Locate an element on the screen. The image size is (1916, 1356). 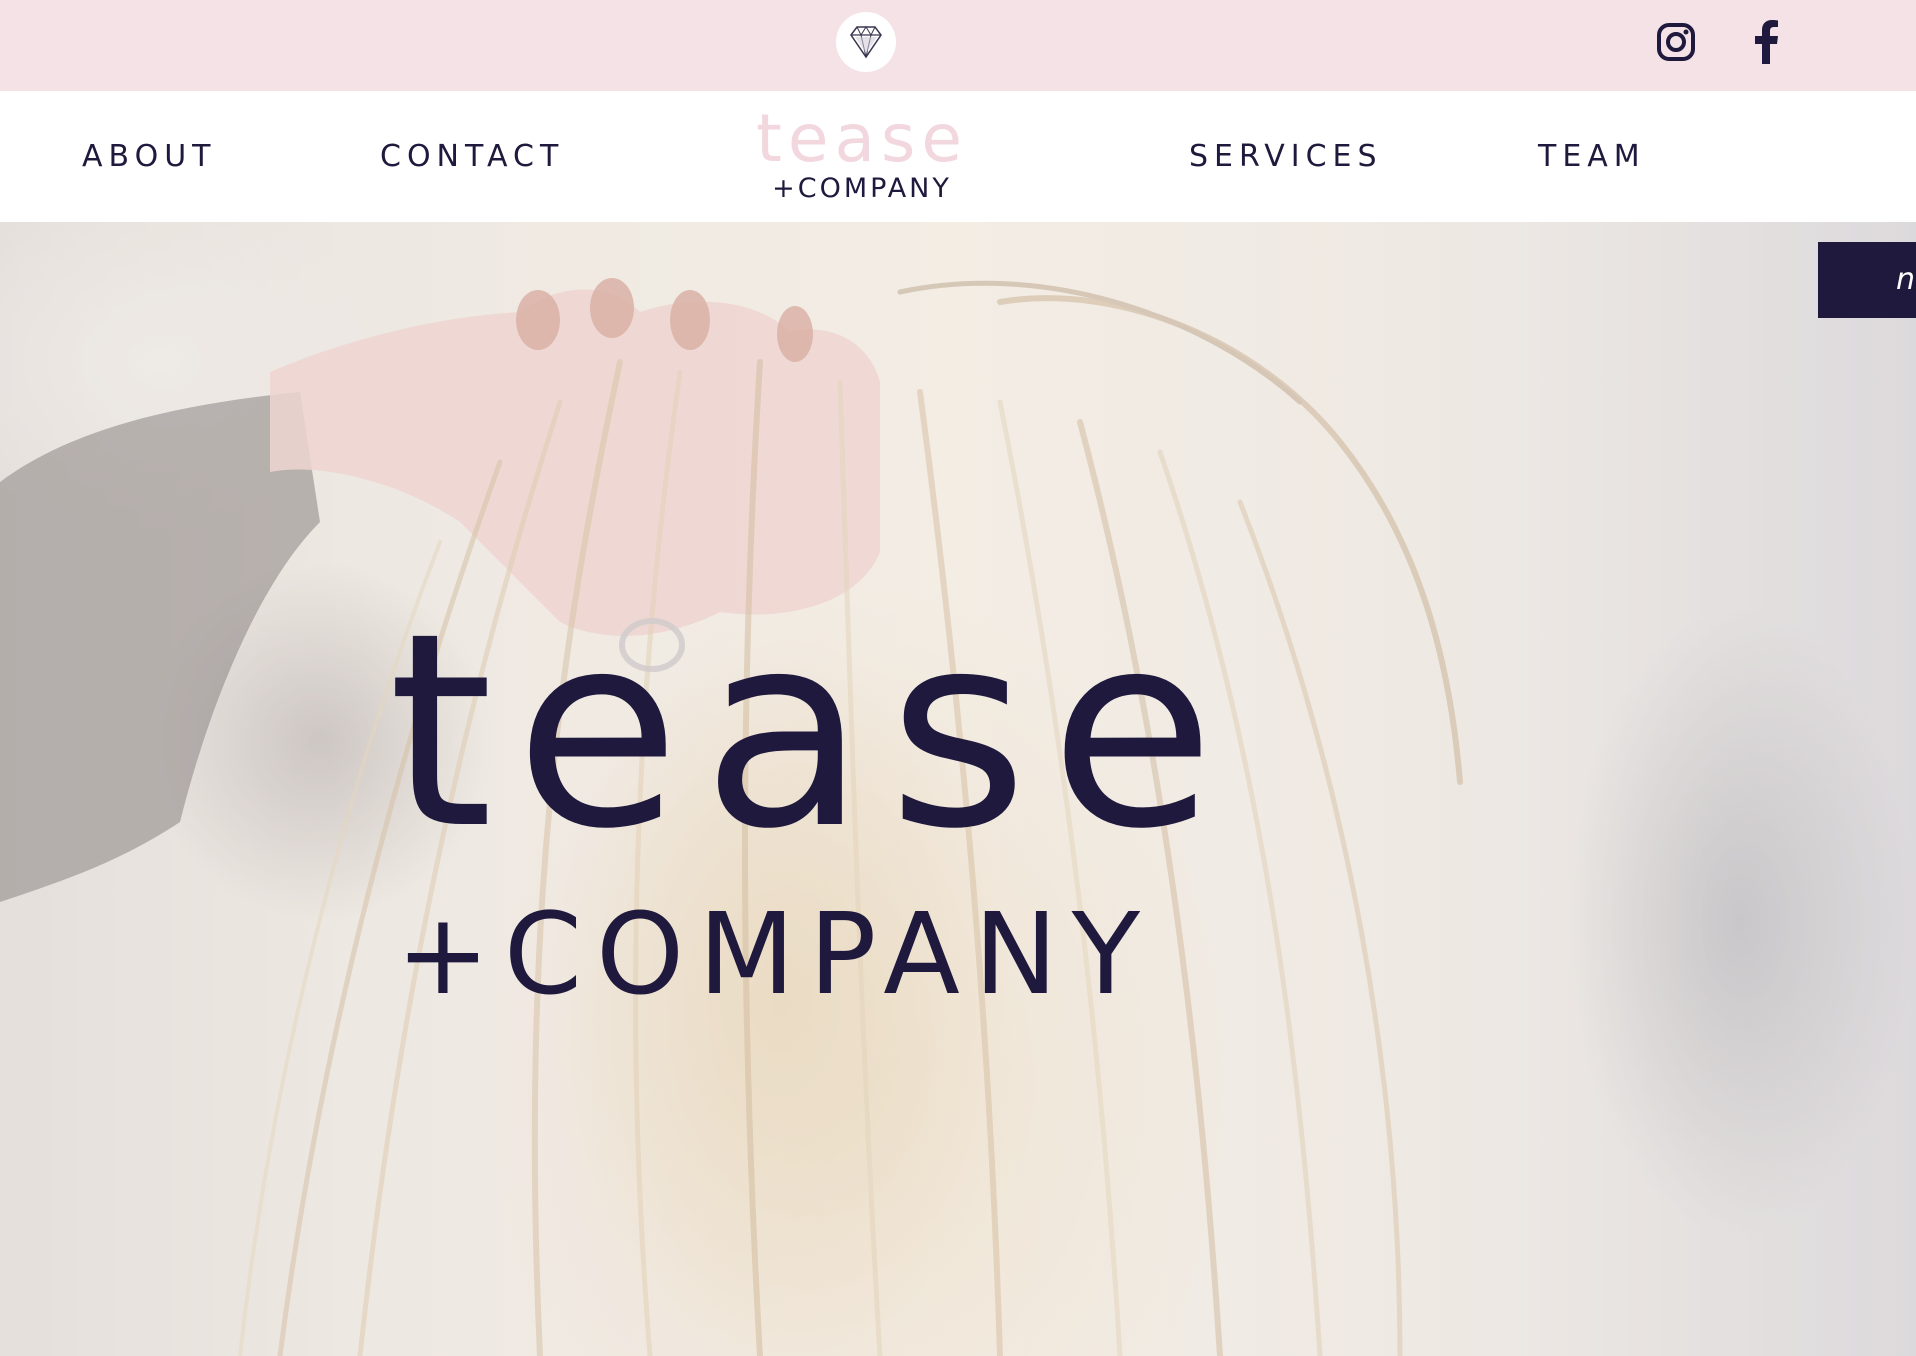
hero-logo-sub: +COMPANY is located at coordinates (775, 955).